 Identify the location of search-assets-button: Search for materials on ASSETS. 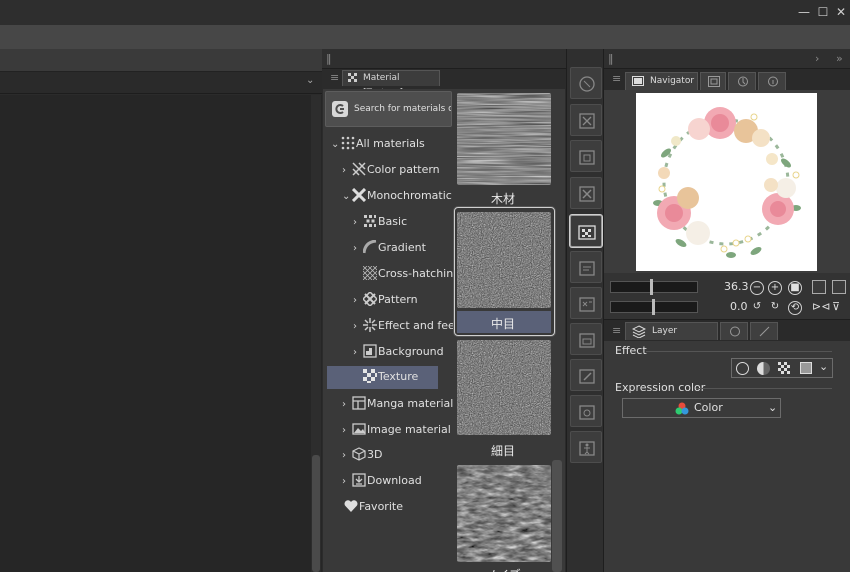
(388, 109).